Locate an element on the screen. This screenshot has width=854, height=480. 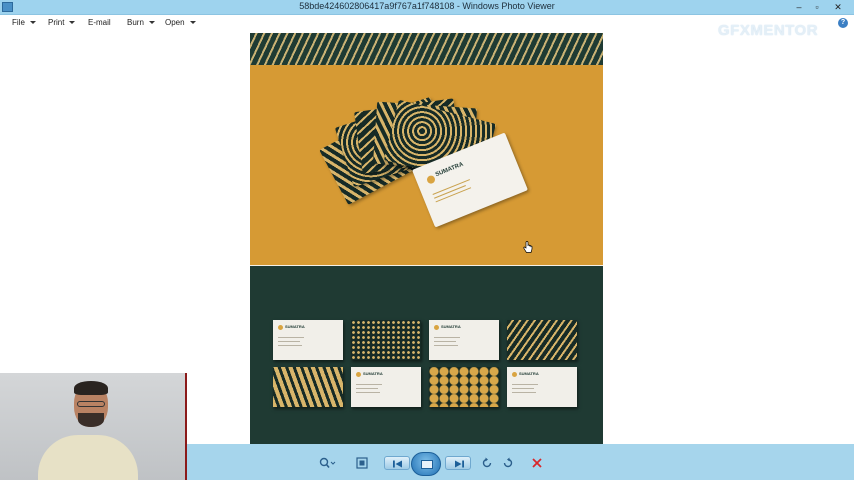
menu-burn: Burn is located at coordinates (141, 22).